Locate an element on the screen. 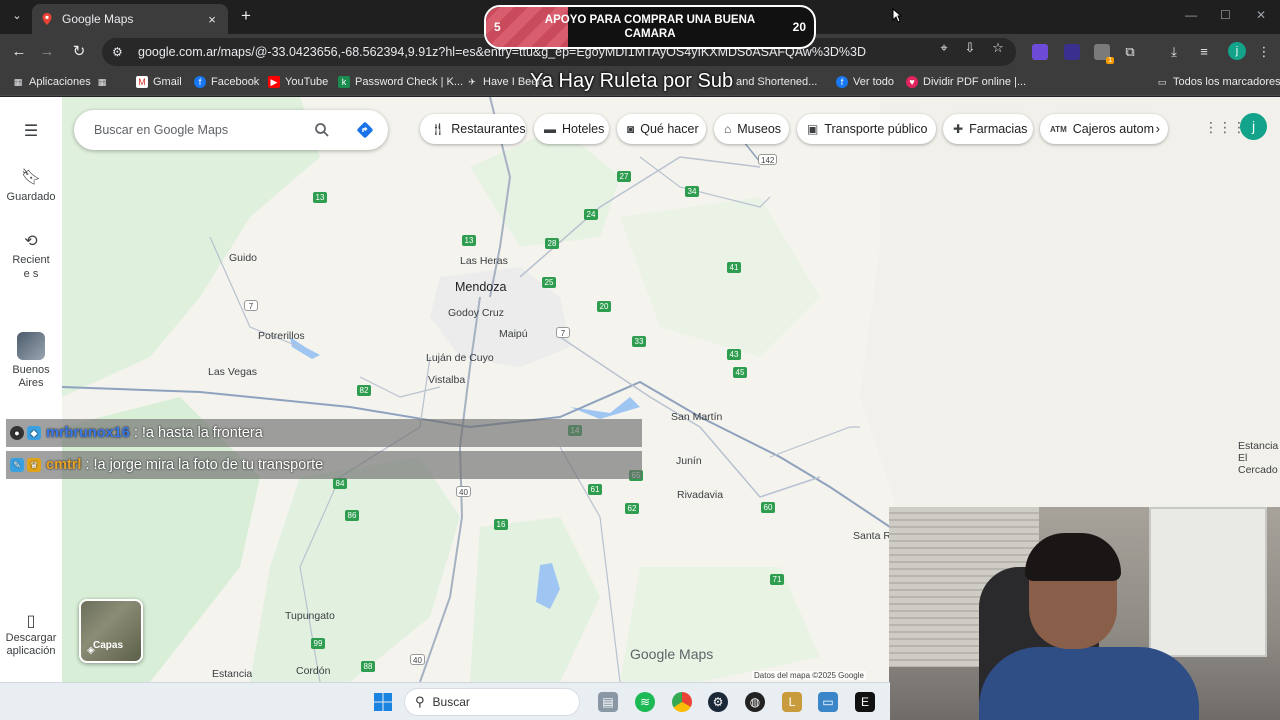  city-label: Rivadavia is located at coordinates (700, 495).